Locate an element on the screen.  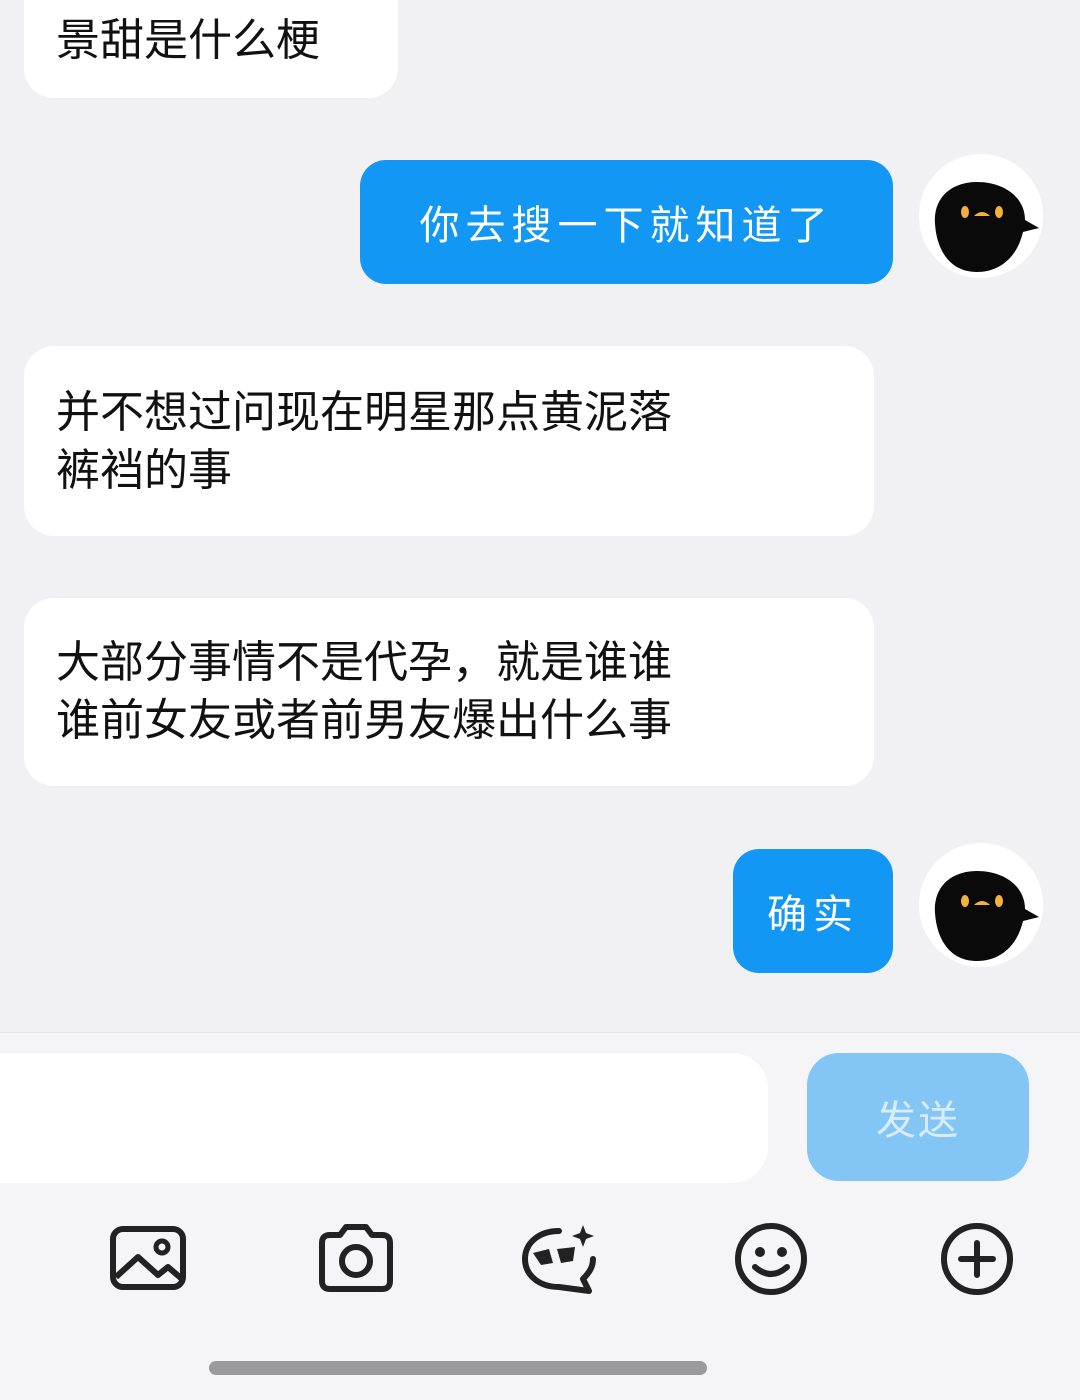
message-text-line: 大部分事情不是代孕，就是谁谁 is located at coordinates (364, 662).